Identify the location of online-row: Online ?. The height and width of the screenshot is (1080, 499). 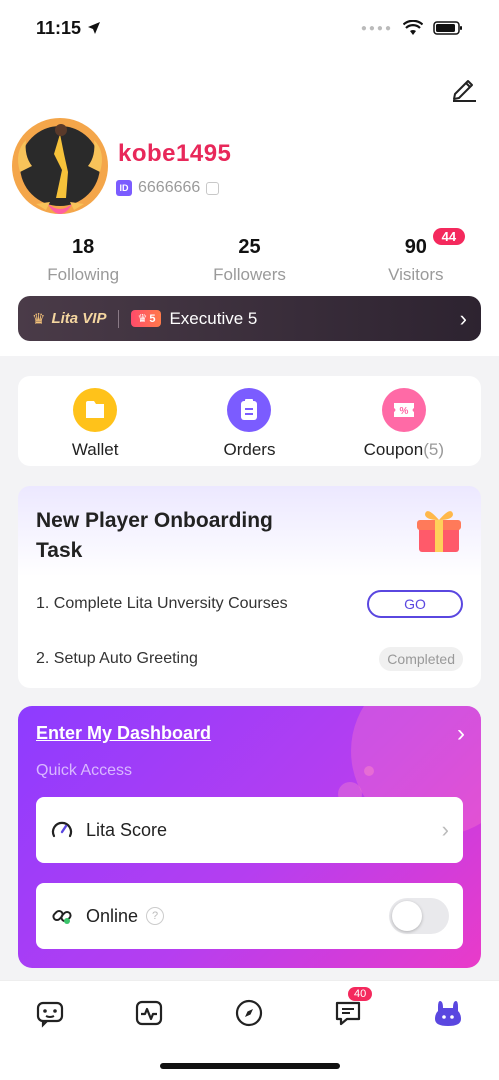
(249, 916).